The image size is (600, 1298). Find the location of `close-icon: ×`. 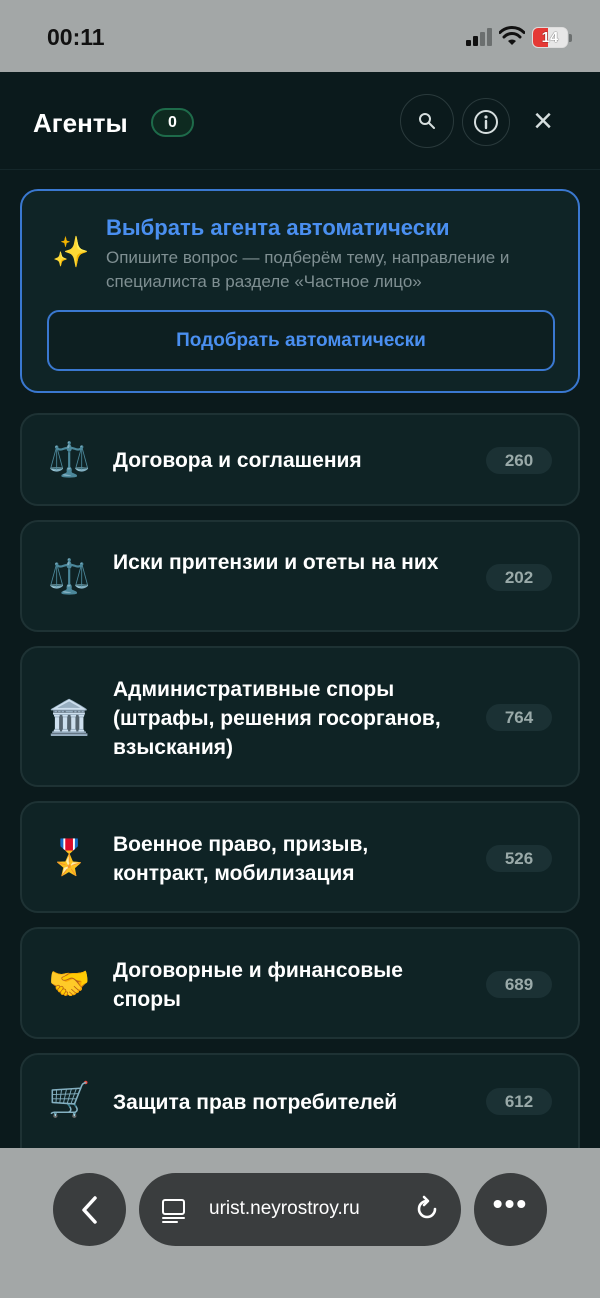

close-icon: × is located at coordinates (543, 121).